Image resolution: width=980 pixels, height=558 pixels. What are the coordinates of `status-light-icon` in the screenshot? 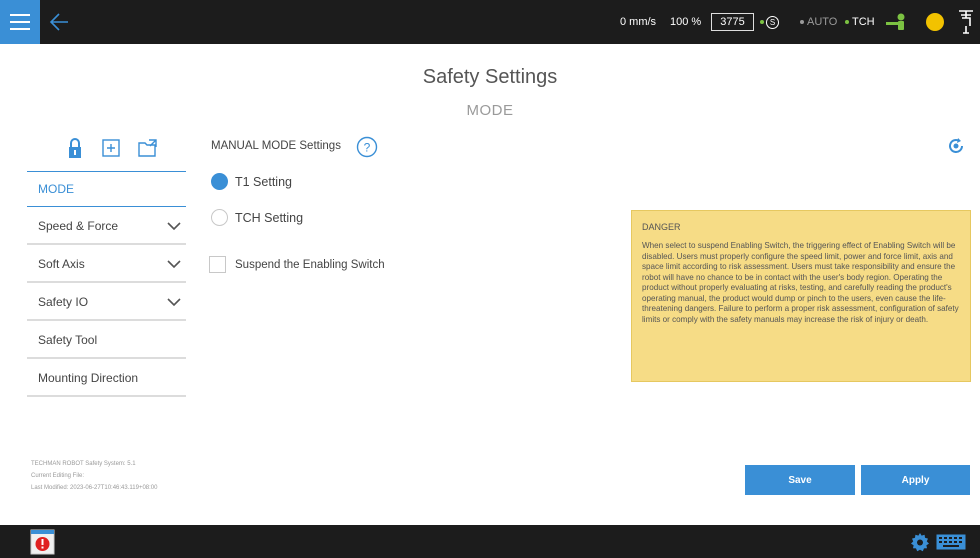 It's located at (935, 22).